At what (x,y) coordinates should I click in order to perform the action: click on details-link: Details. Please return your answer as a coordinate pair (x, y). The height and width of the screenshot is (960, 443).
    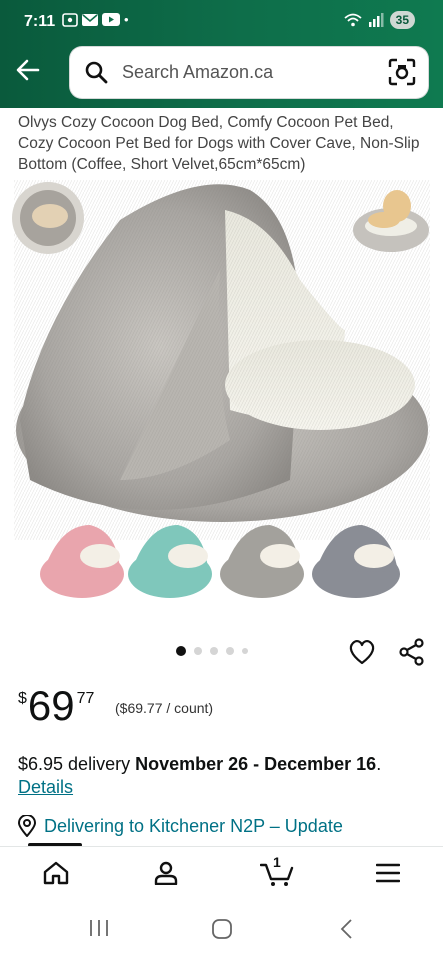
    Looking at the image, I should click on (45, 787).